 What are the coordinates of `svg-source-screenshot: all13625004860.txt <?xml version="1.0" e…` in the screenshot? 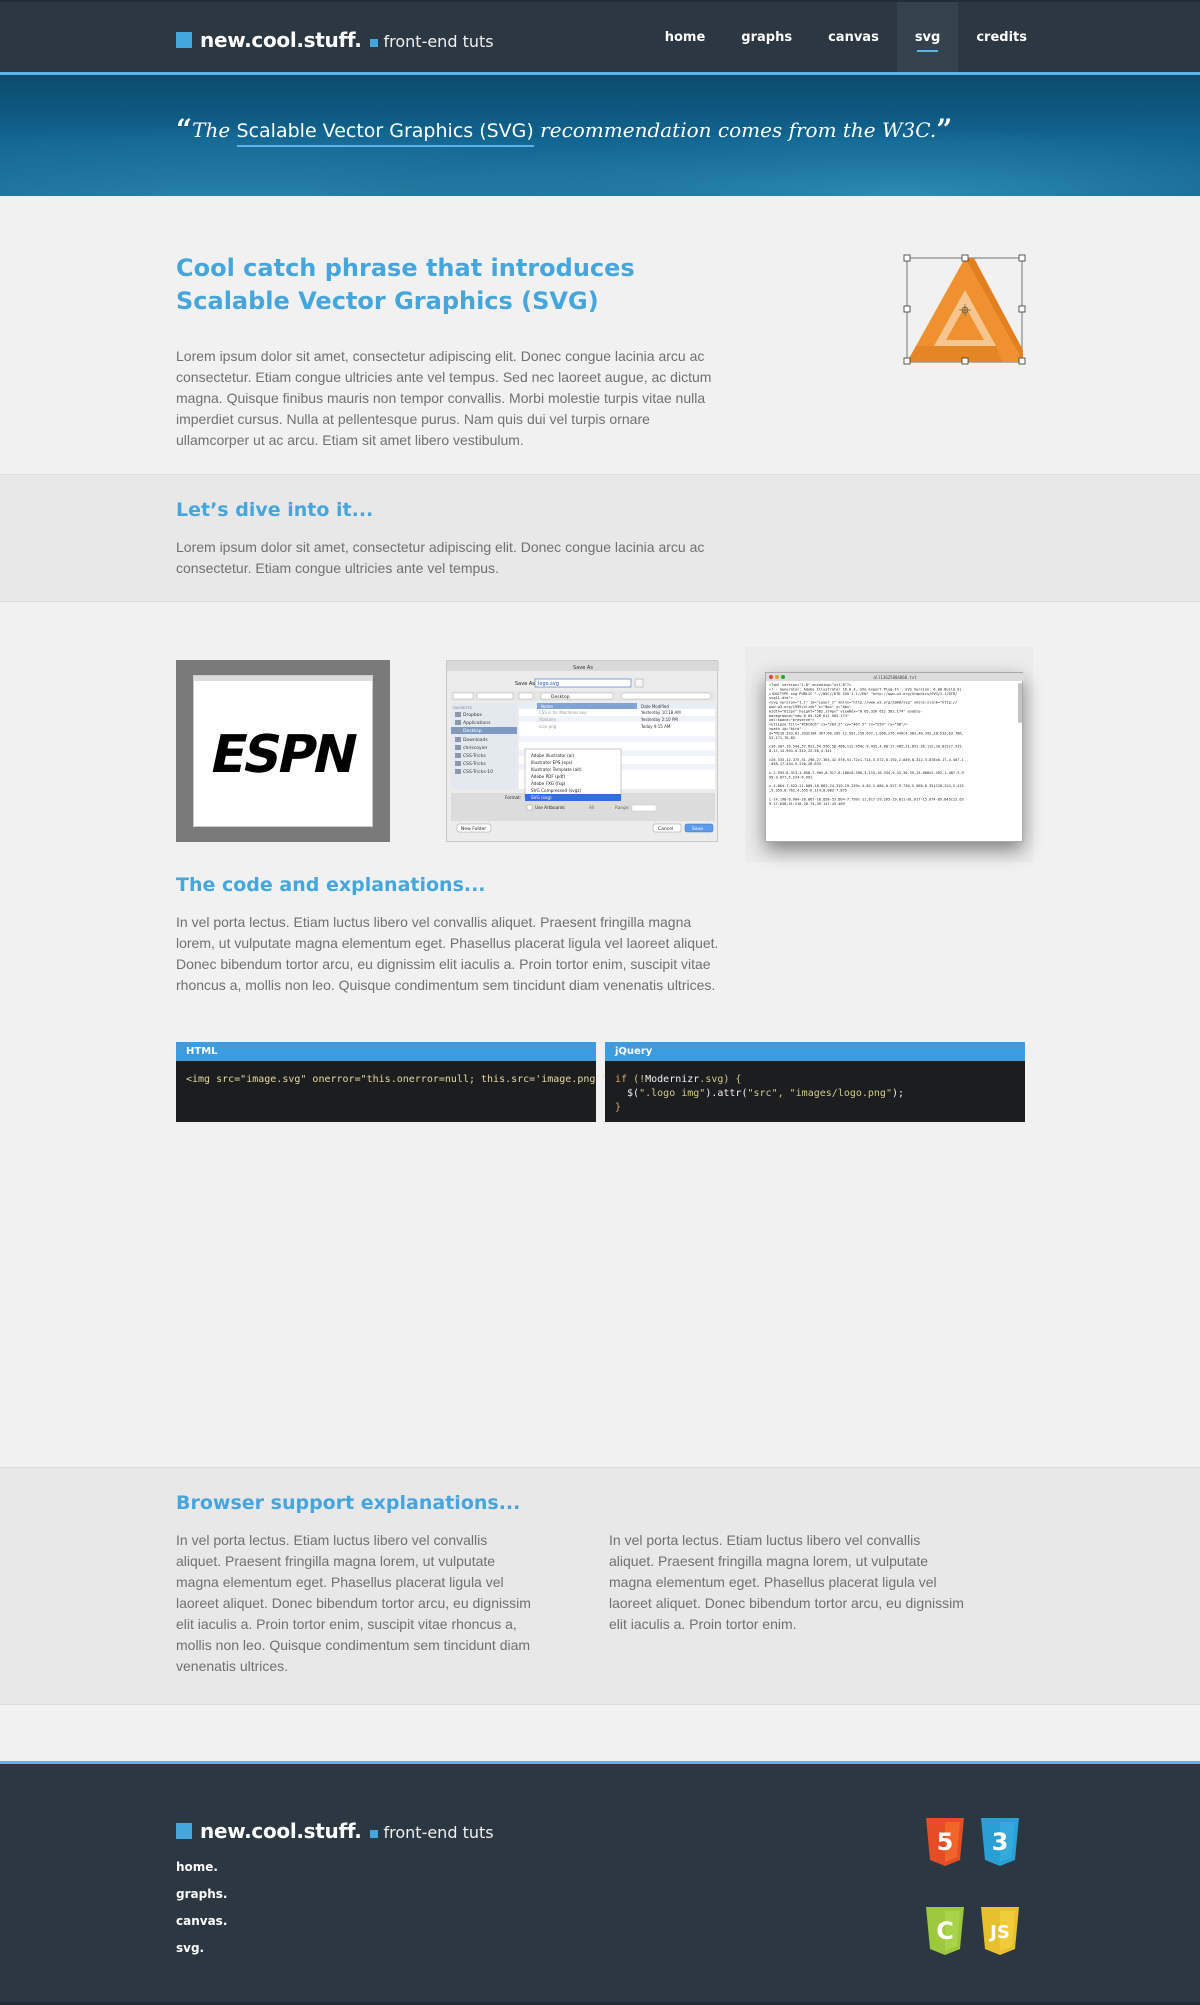 It's located at (889, 754).